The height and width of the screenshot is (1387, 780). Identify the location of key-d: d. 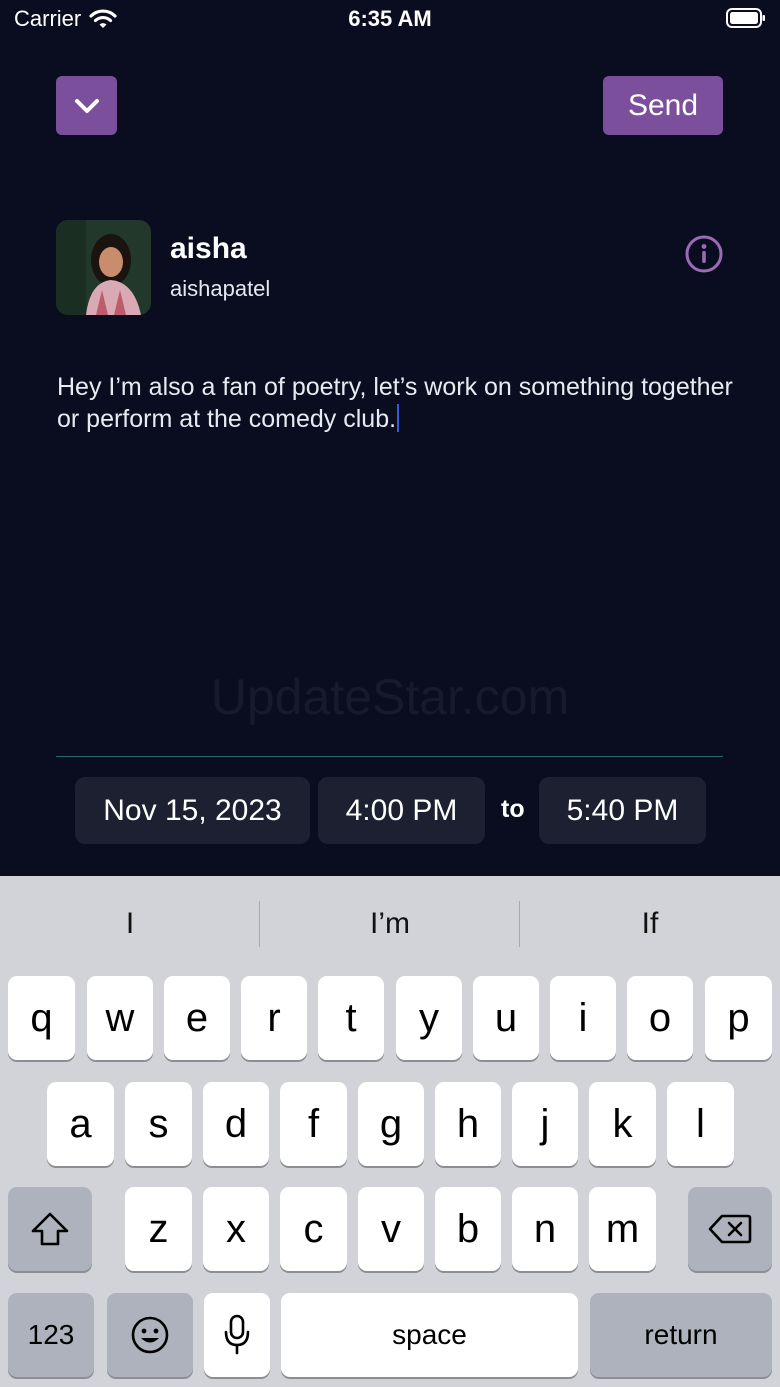
(236, 1124).